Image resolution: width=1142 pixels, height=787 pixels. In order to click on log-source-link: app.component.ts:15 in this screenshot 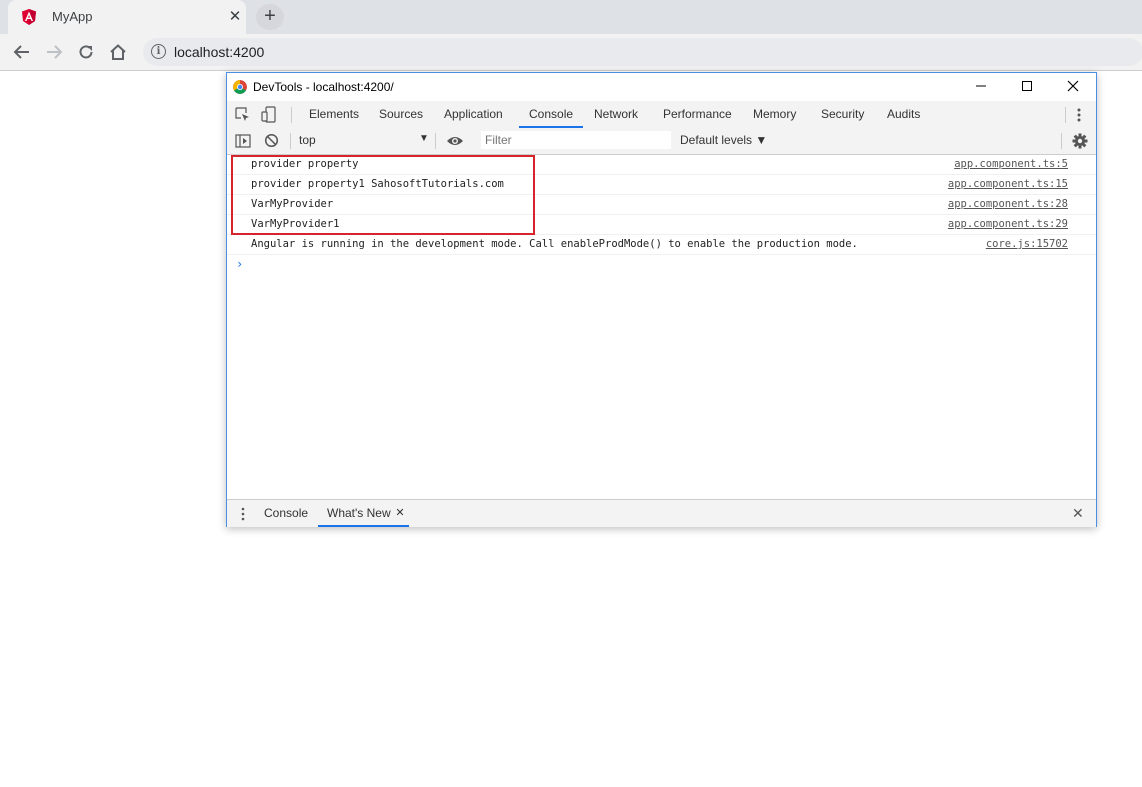, I will do `click(1008, 184)`.